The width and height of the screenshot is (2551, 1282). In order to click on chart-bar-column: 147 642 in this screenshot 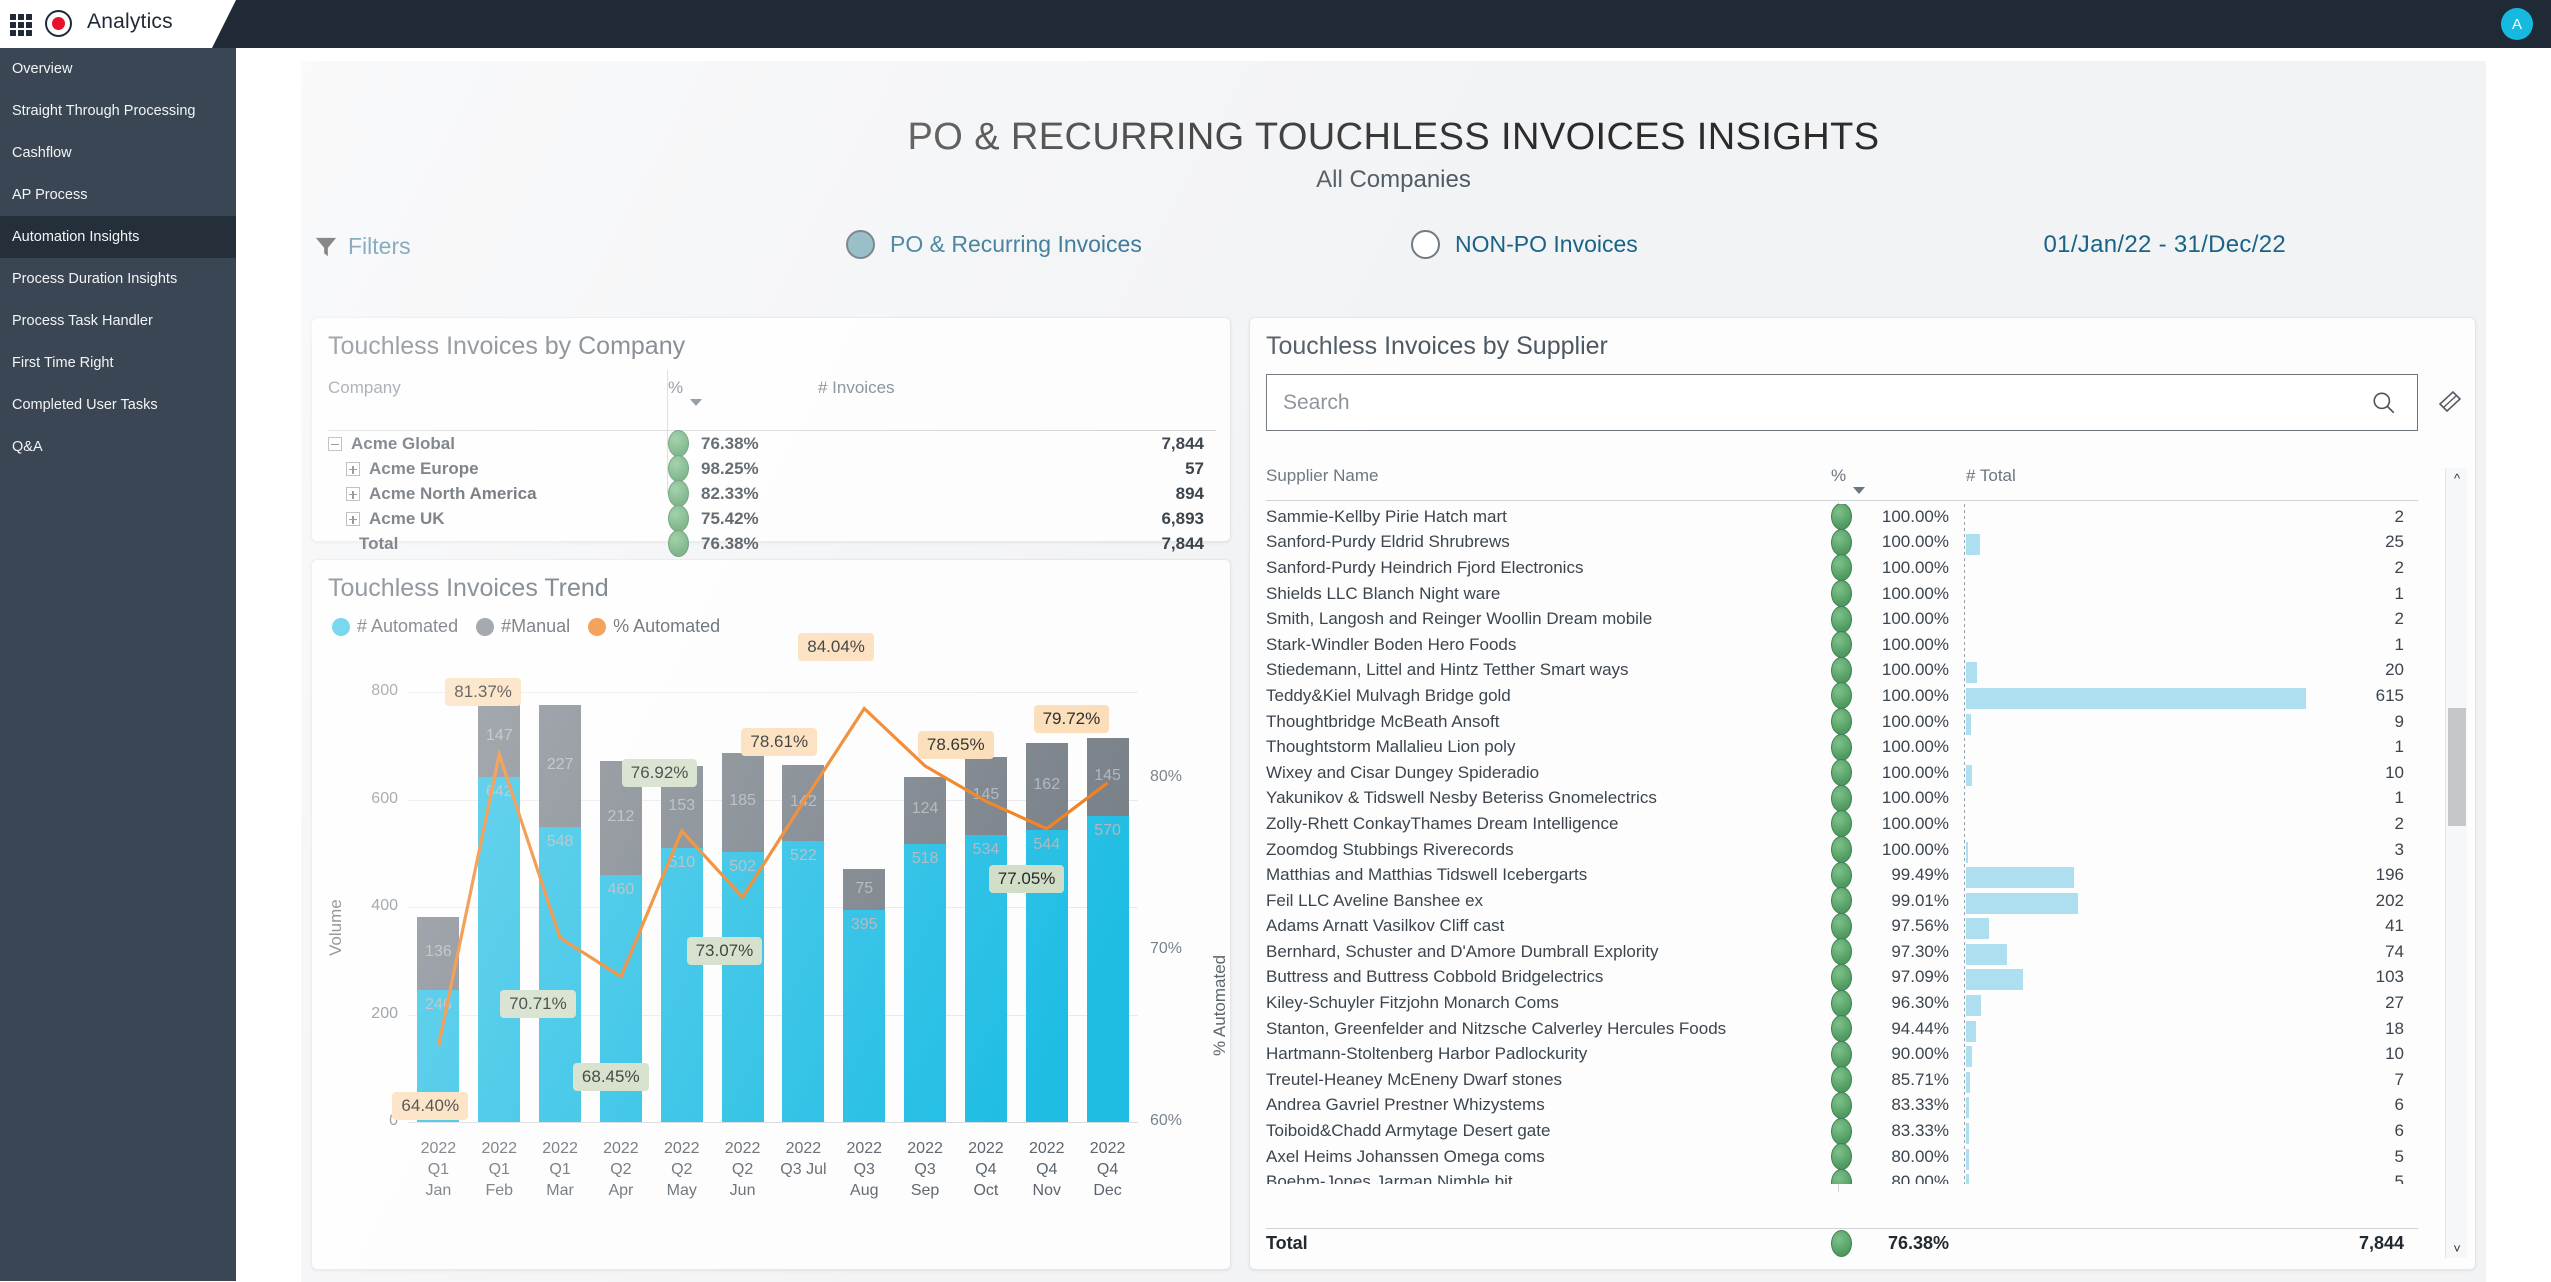, I will do `click(499, 909)`.